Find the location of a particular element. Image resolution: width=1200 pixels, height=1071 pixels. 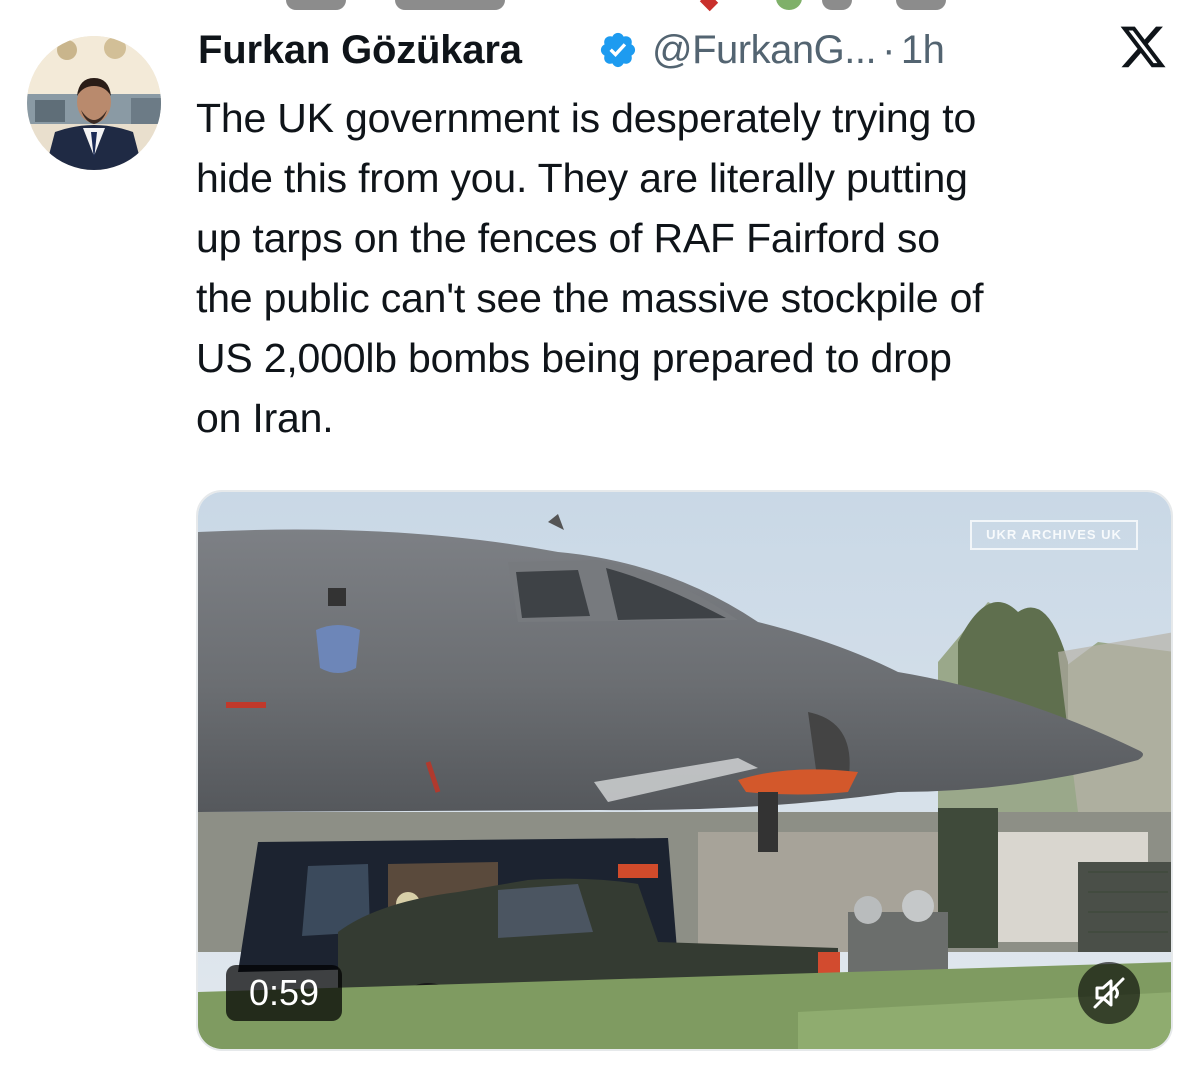

post-timestamp: 1h is located at coordinates (923, 50).